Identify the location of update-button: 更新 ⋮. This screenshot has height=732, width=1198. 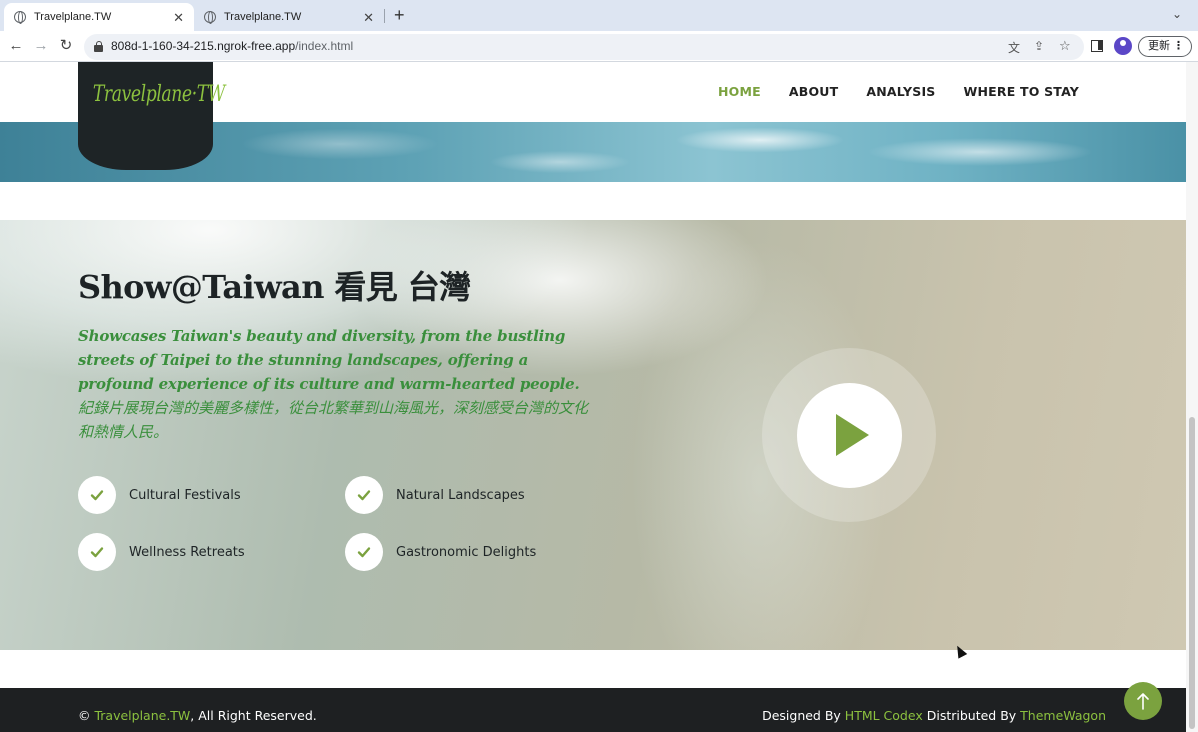
(1165, 46).